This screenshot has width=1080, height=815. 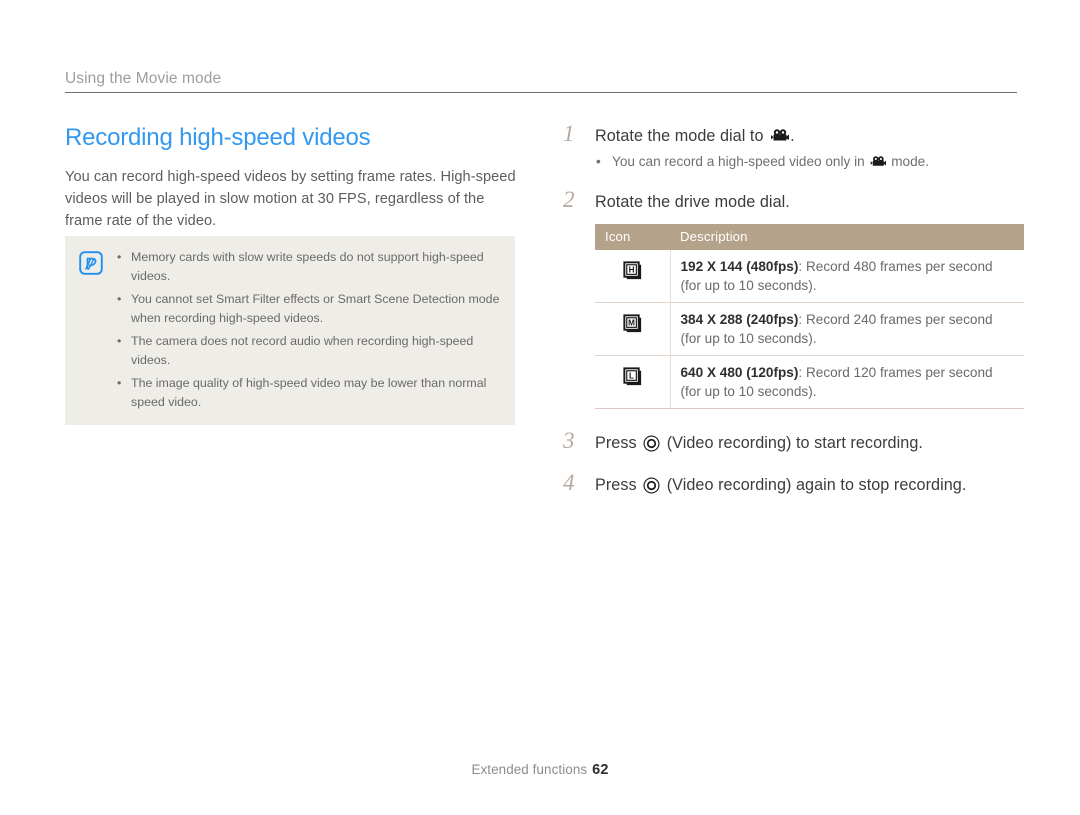 What do you see at coordinates (847, 237) in the screenshot?
I see `table-header-description: Description` at bounding box center [847, 237].